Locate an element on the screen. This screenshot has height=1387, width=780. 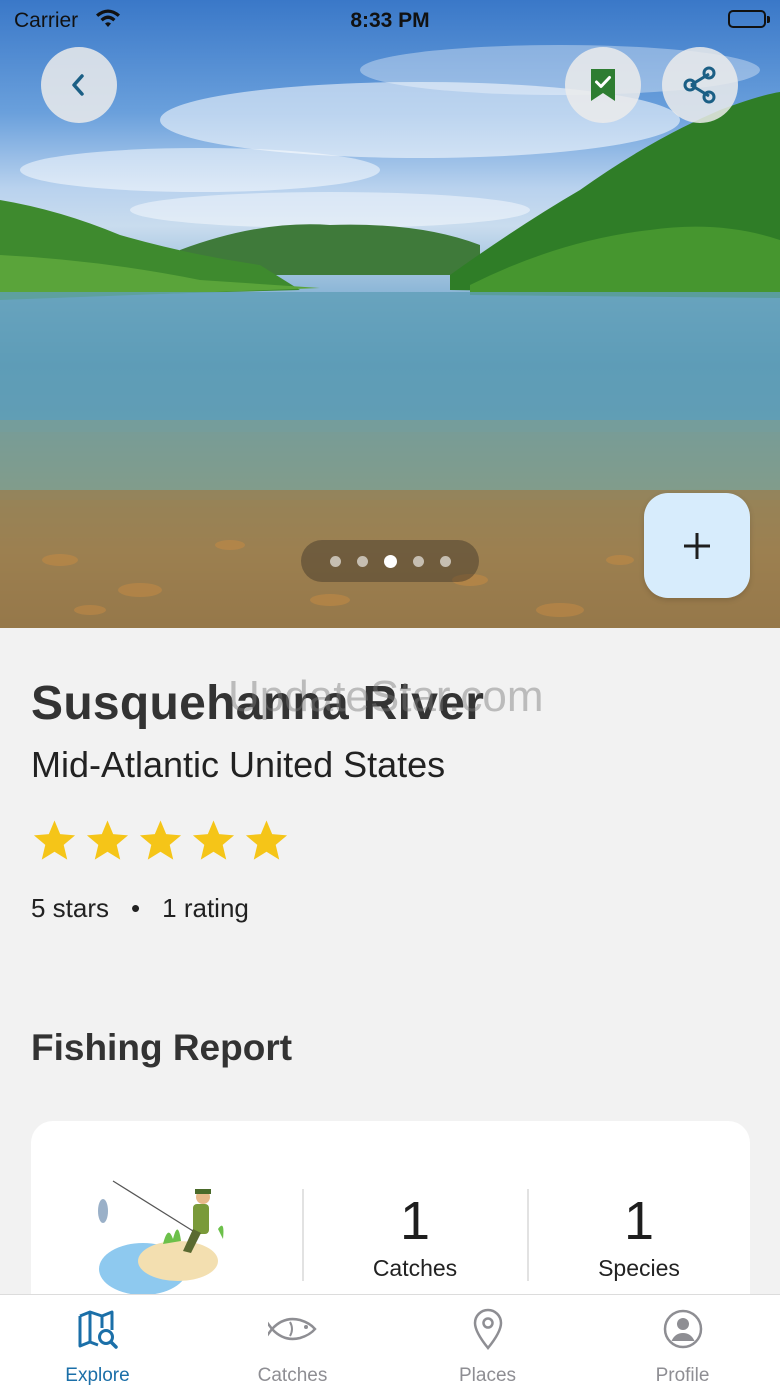
tab-places: Places is located at coordinates (487, 1341).